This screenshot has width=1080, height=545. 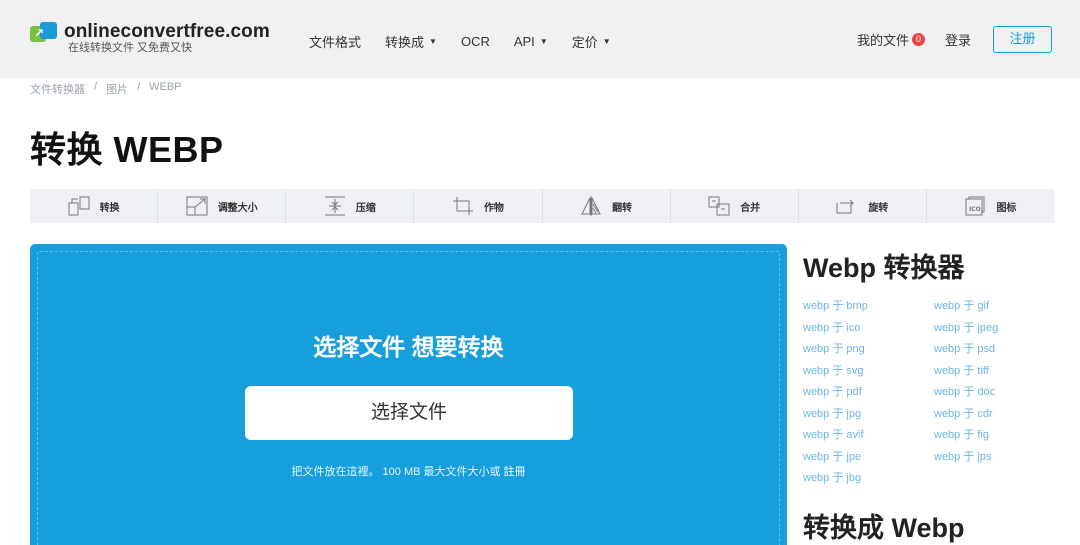 What do you see at coordinates (831, 327) in the screenshot?
I see `converter-link: webp 于 ico` at bounding box center [831, 327].